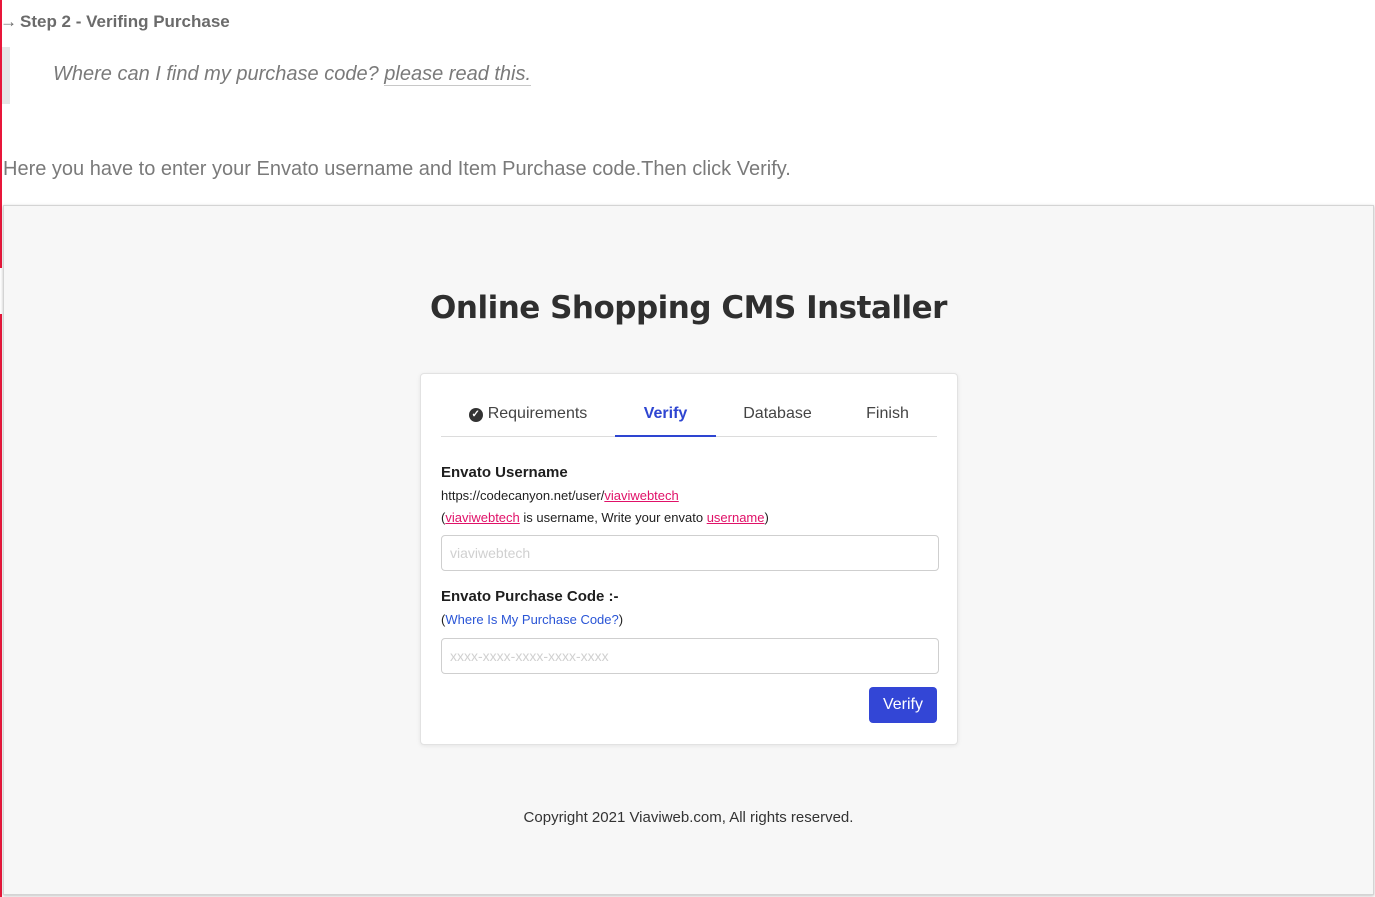 This screenshot has width=1375, height=897. What do you see at coordinates (8, 21) in the screenshot?
I see `arrow-icon: →` at bounding box center [8, 21].